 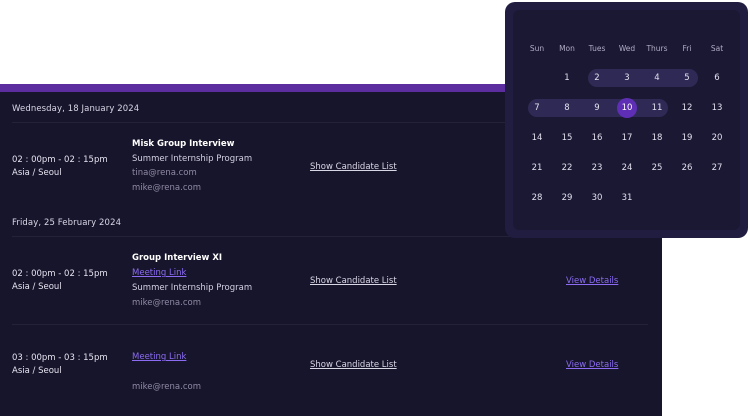 I want to click on calendar-day: 25, so click(x=657, y=168).